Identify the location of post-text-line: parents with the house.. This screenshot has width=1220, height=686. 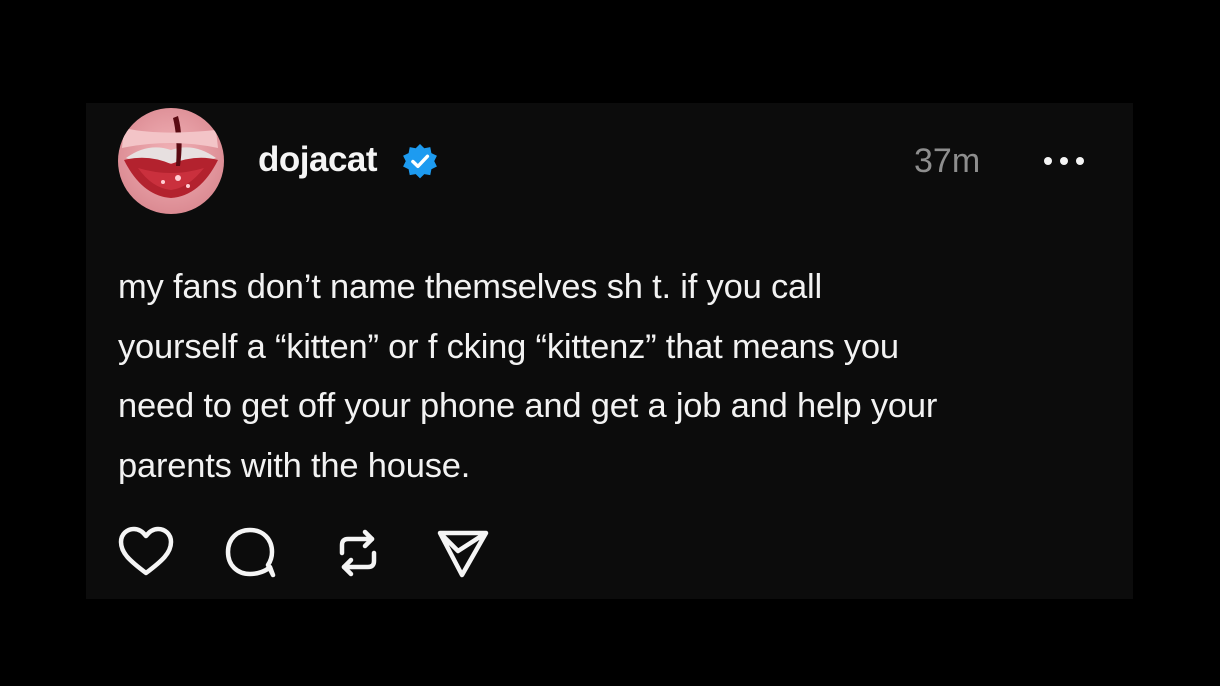
(294, 465).